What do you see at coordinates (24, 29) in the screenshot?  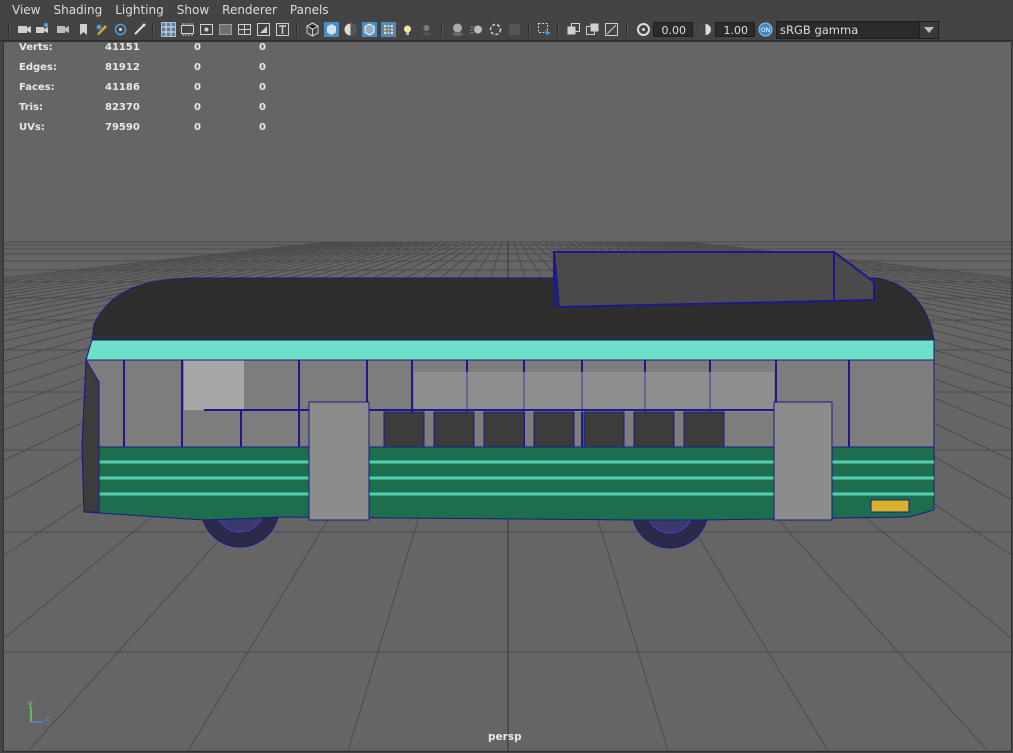 I see `camera-select-icon` at bounding box center [24, 29].